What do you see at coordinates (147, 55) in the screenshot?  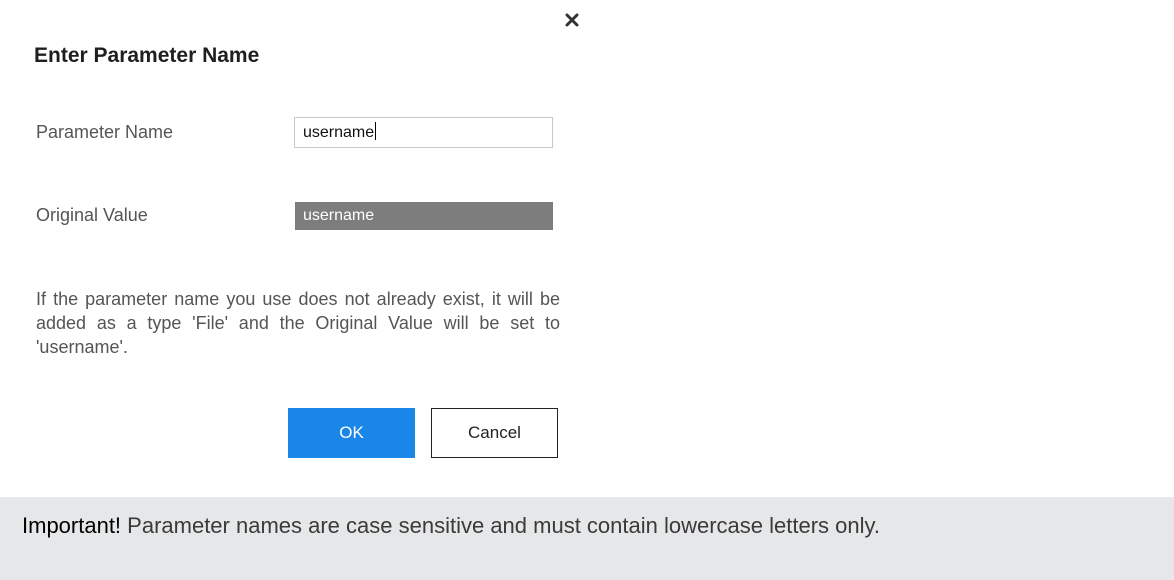 I see `dialog-title: Enter Parameter Name` at bounding box center [147, 55].